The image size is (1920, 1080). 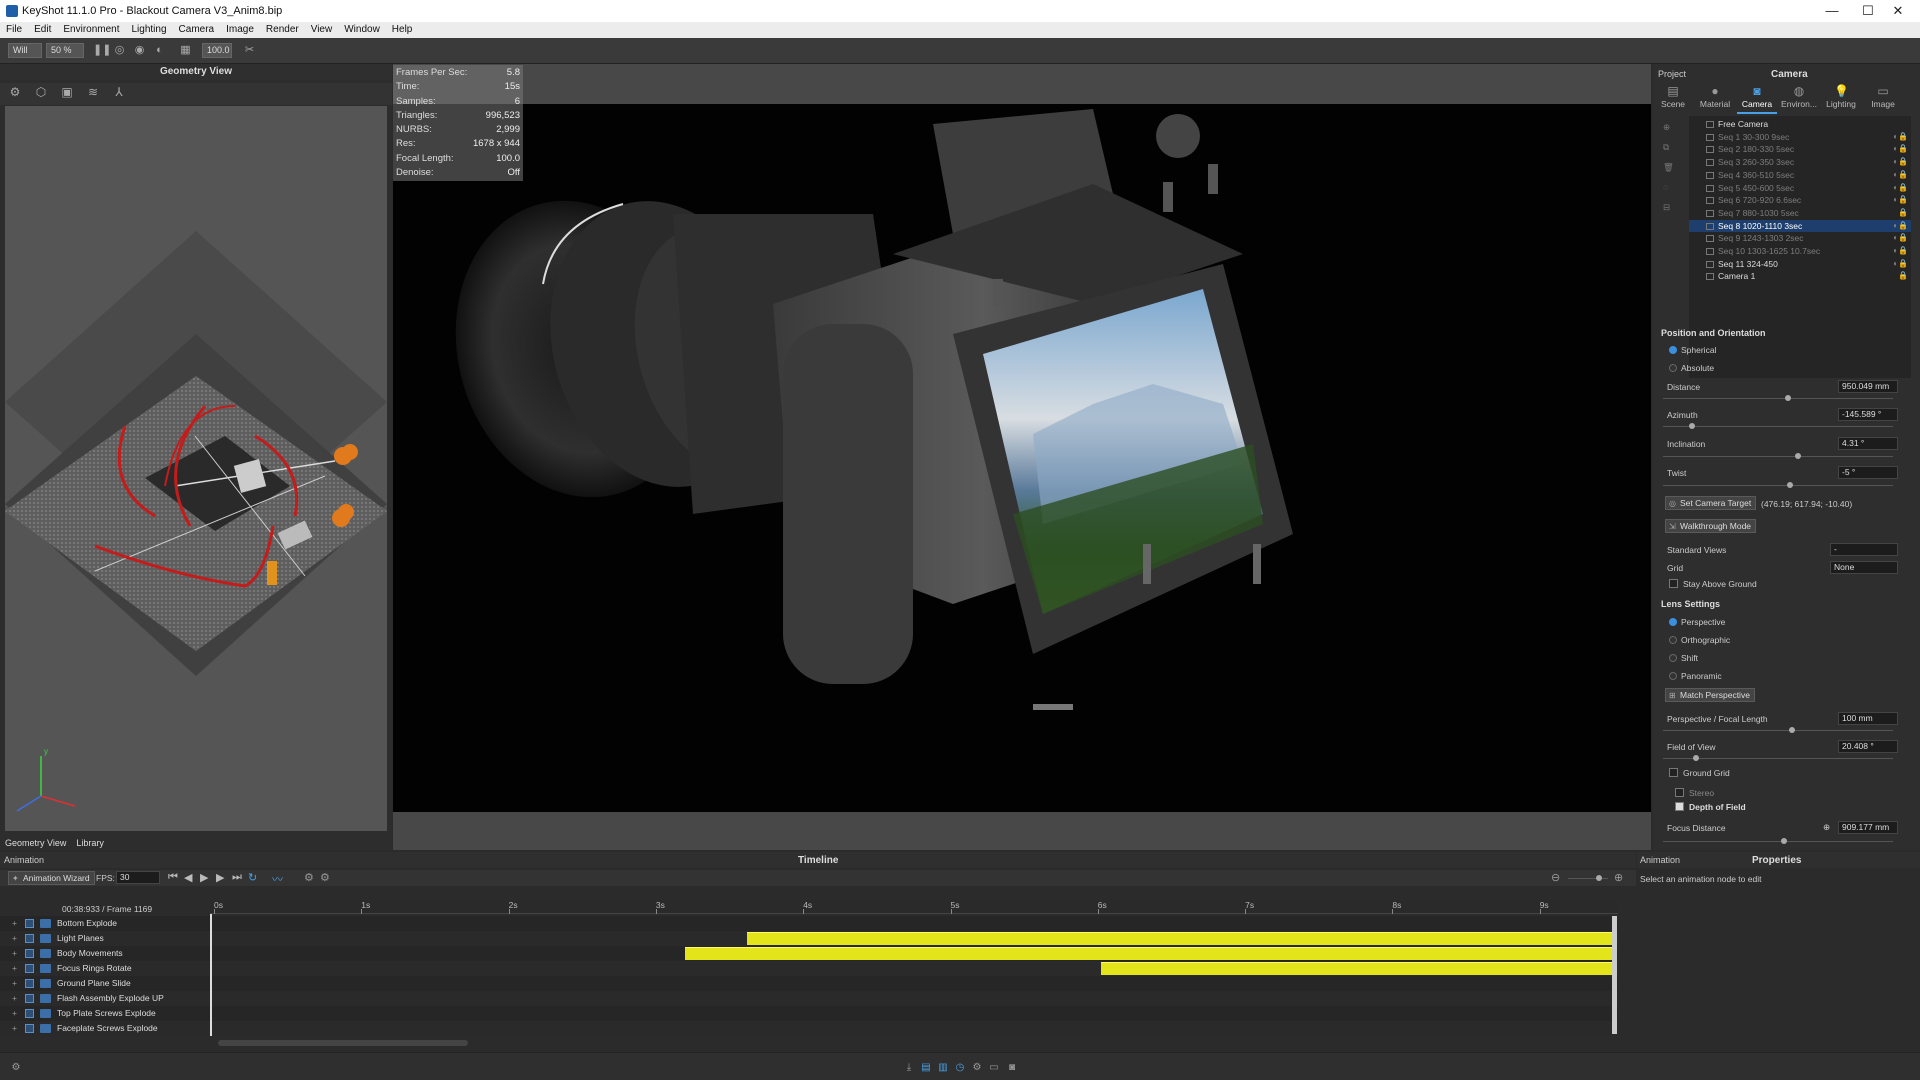 What do you see at coordinates (1778, 485) in the screenshot?
I see `twist-slider` at bounding box center [1778, 485].